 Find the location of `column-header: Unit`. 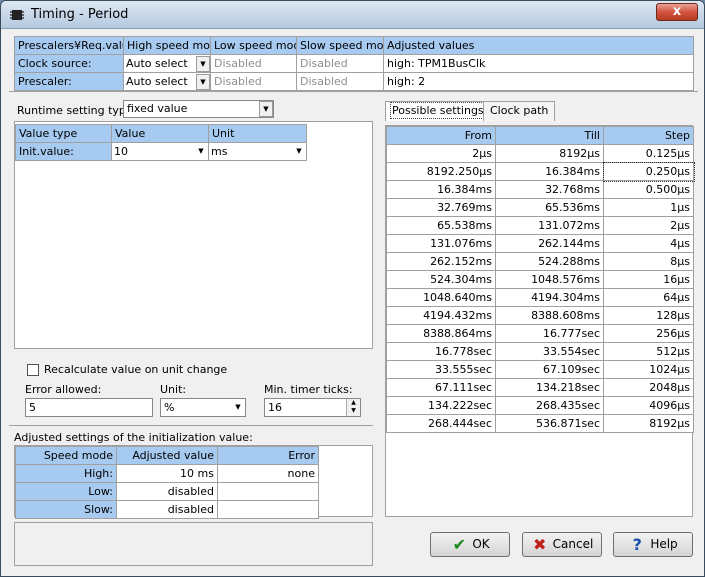

column-header: Unit is located at coordinates (257, 133).